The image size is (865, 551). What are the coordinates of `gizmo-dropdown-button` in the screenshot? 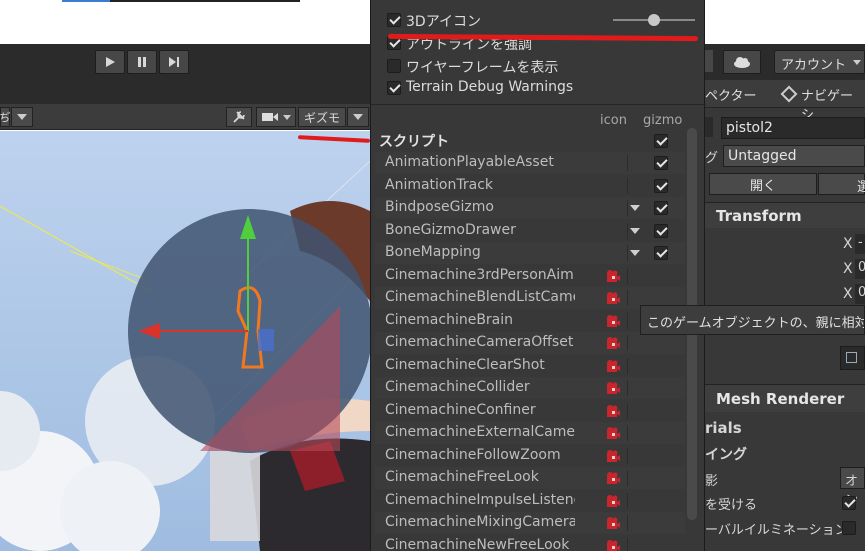 It's located at (358, 117).